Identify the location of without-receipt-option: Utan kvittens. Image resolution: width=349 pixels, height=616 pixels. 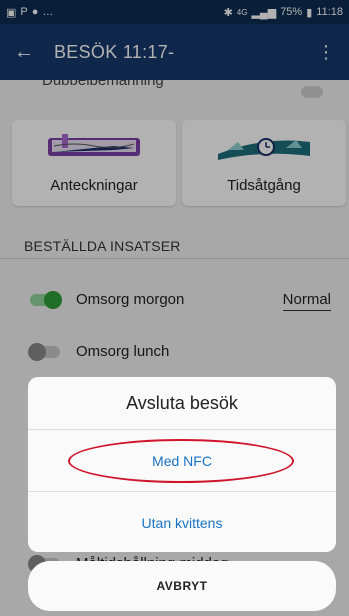
(182, 522).